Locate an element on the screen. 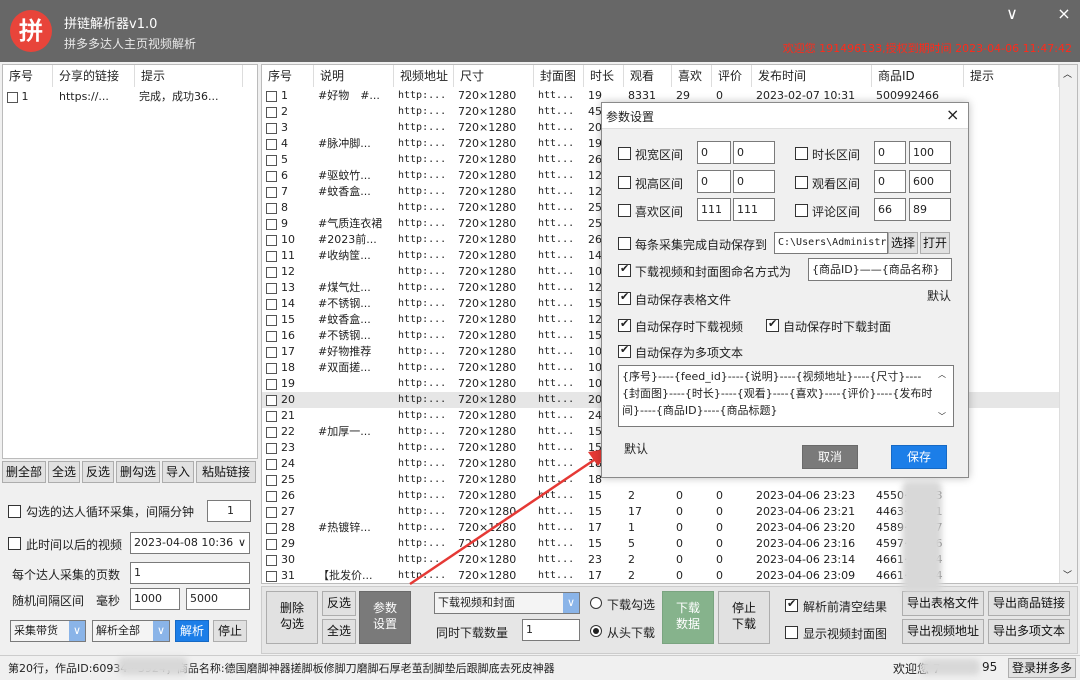 The width and height of the screenshot is (1080, 680). col-header-6: 观看 is located at coordinates (648, 76).